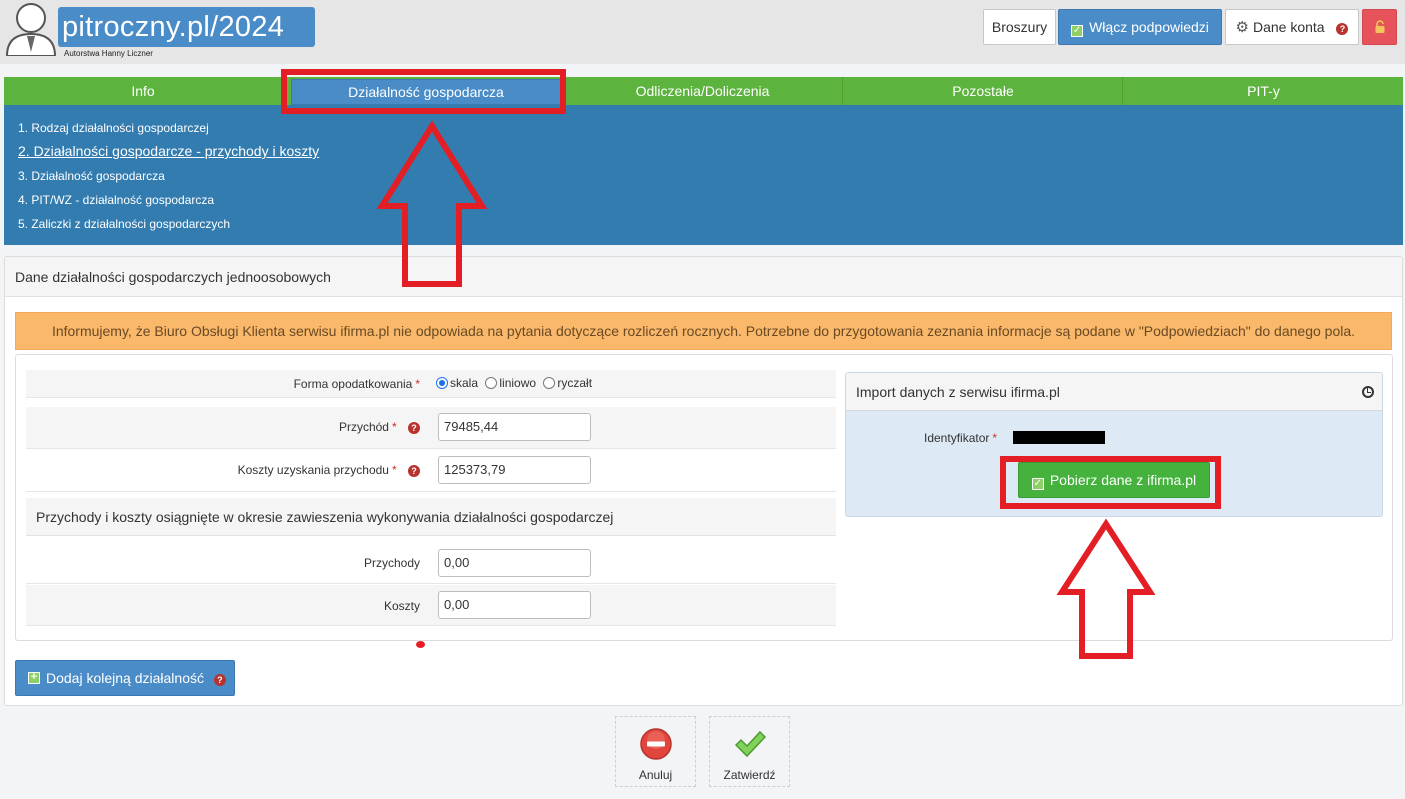  I want to click on radio-skala, so click(442, 383).